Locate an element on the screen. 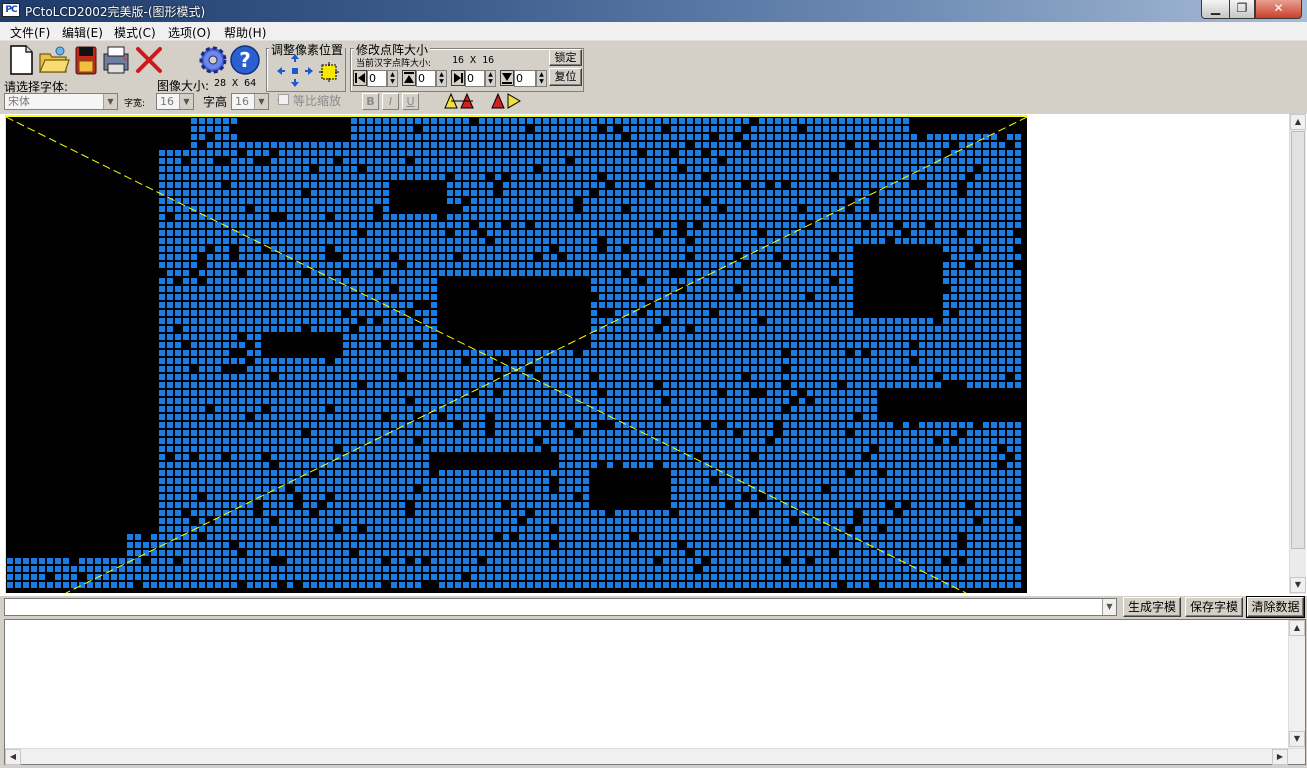 Image resolution: width=1307 pixels, height=768 pixels. open-folder-icon is located at coordinates (54, 60).